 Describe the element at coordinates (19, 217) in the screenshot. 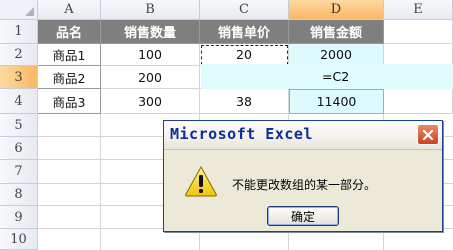

I see `row-header-9: 9` at that location.